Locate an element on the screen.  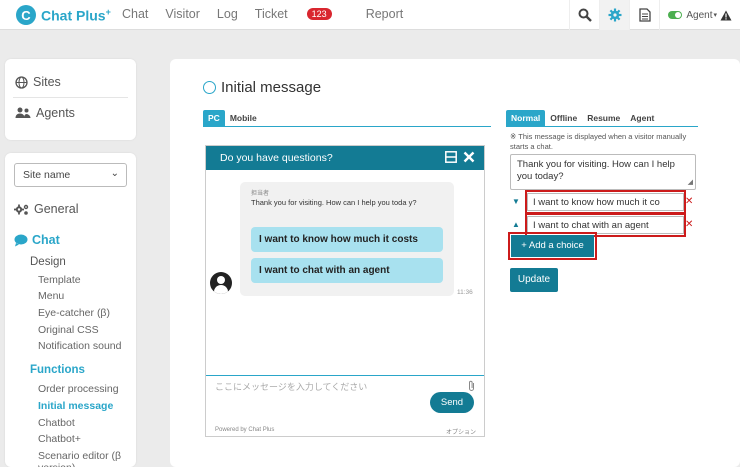
sidebar-chat-label: Chat is located at coordinates (46, 240).